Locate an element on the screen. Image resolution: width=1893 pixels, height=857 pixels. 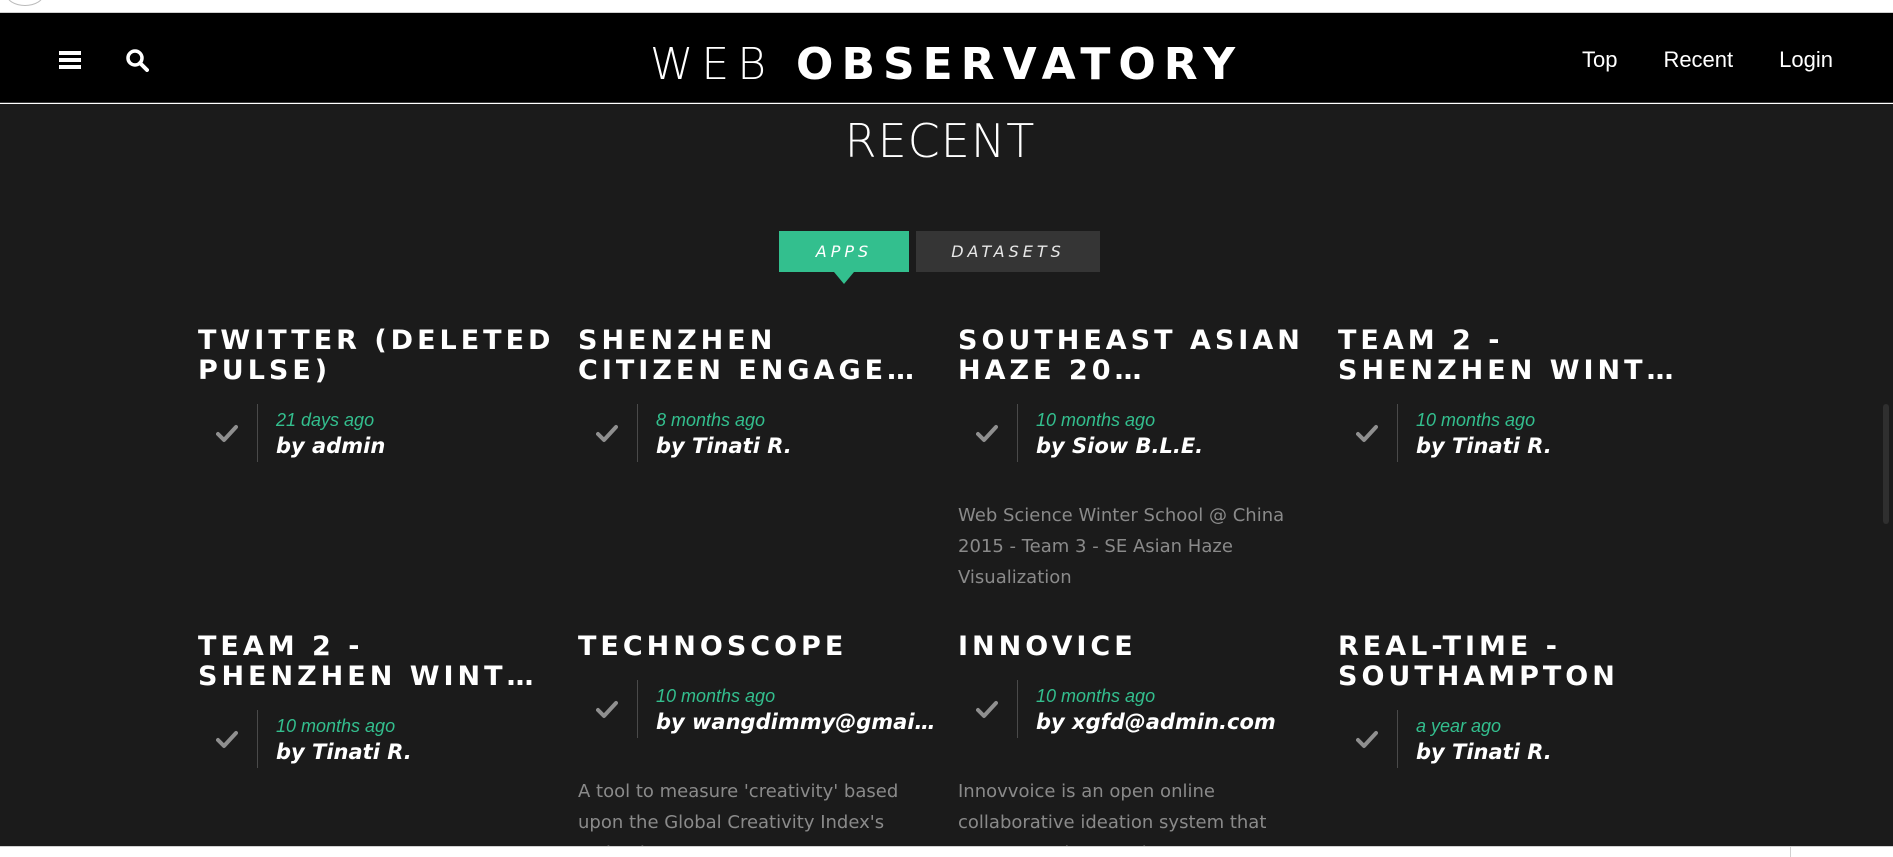
card-title: INNOVICE is located at coordinates (1133, 647).